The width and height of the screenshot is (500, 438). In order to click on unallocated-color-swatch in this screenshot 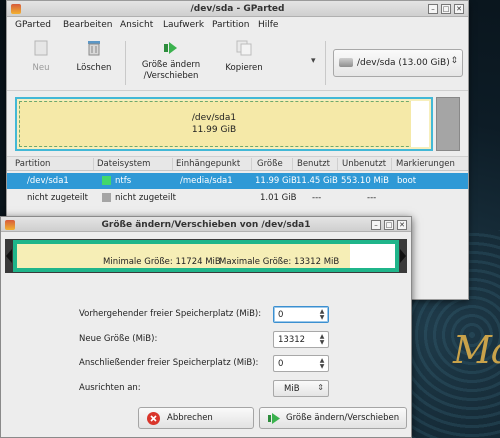, I will do `click(106, 197)`.